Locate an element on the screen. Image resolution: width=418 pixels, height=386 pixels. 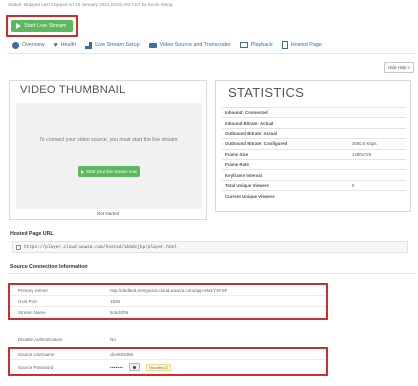
start-live-stream-button: Start Live Stream is located at coordinates (42, 26).